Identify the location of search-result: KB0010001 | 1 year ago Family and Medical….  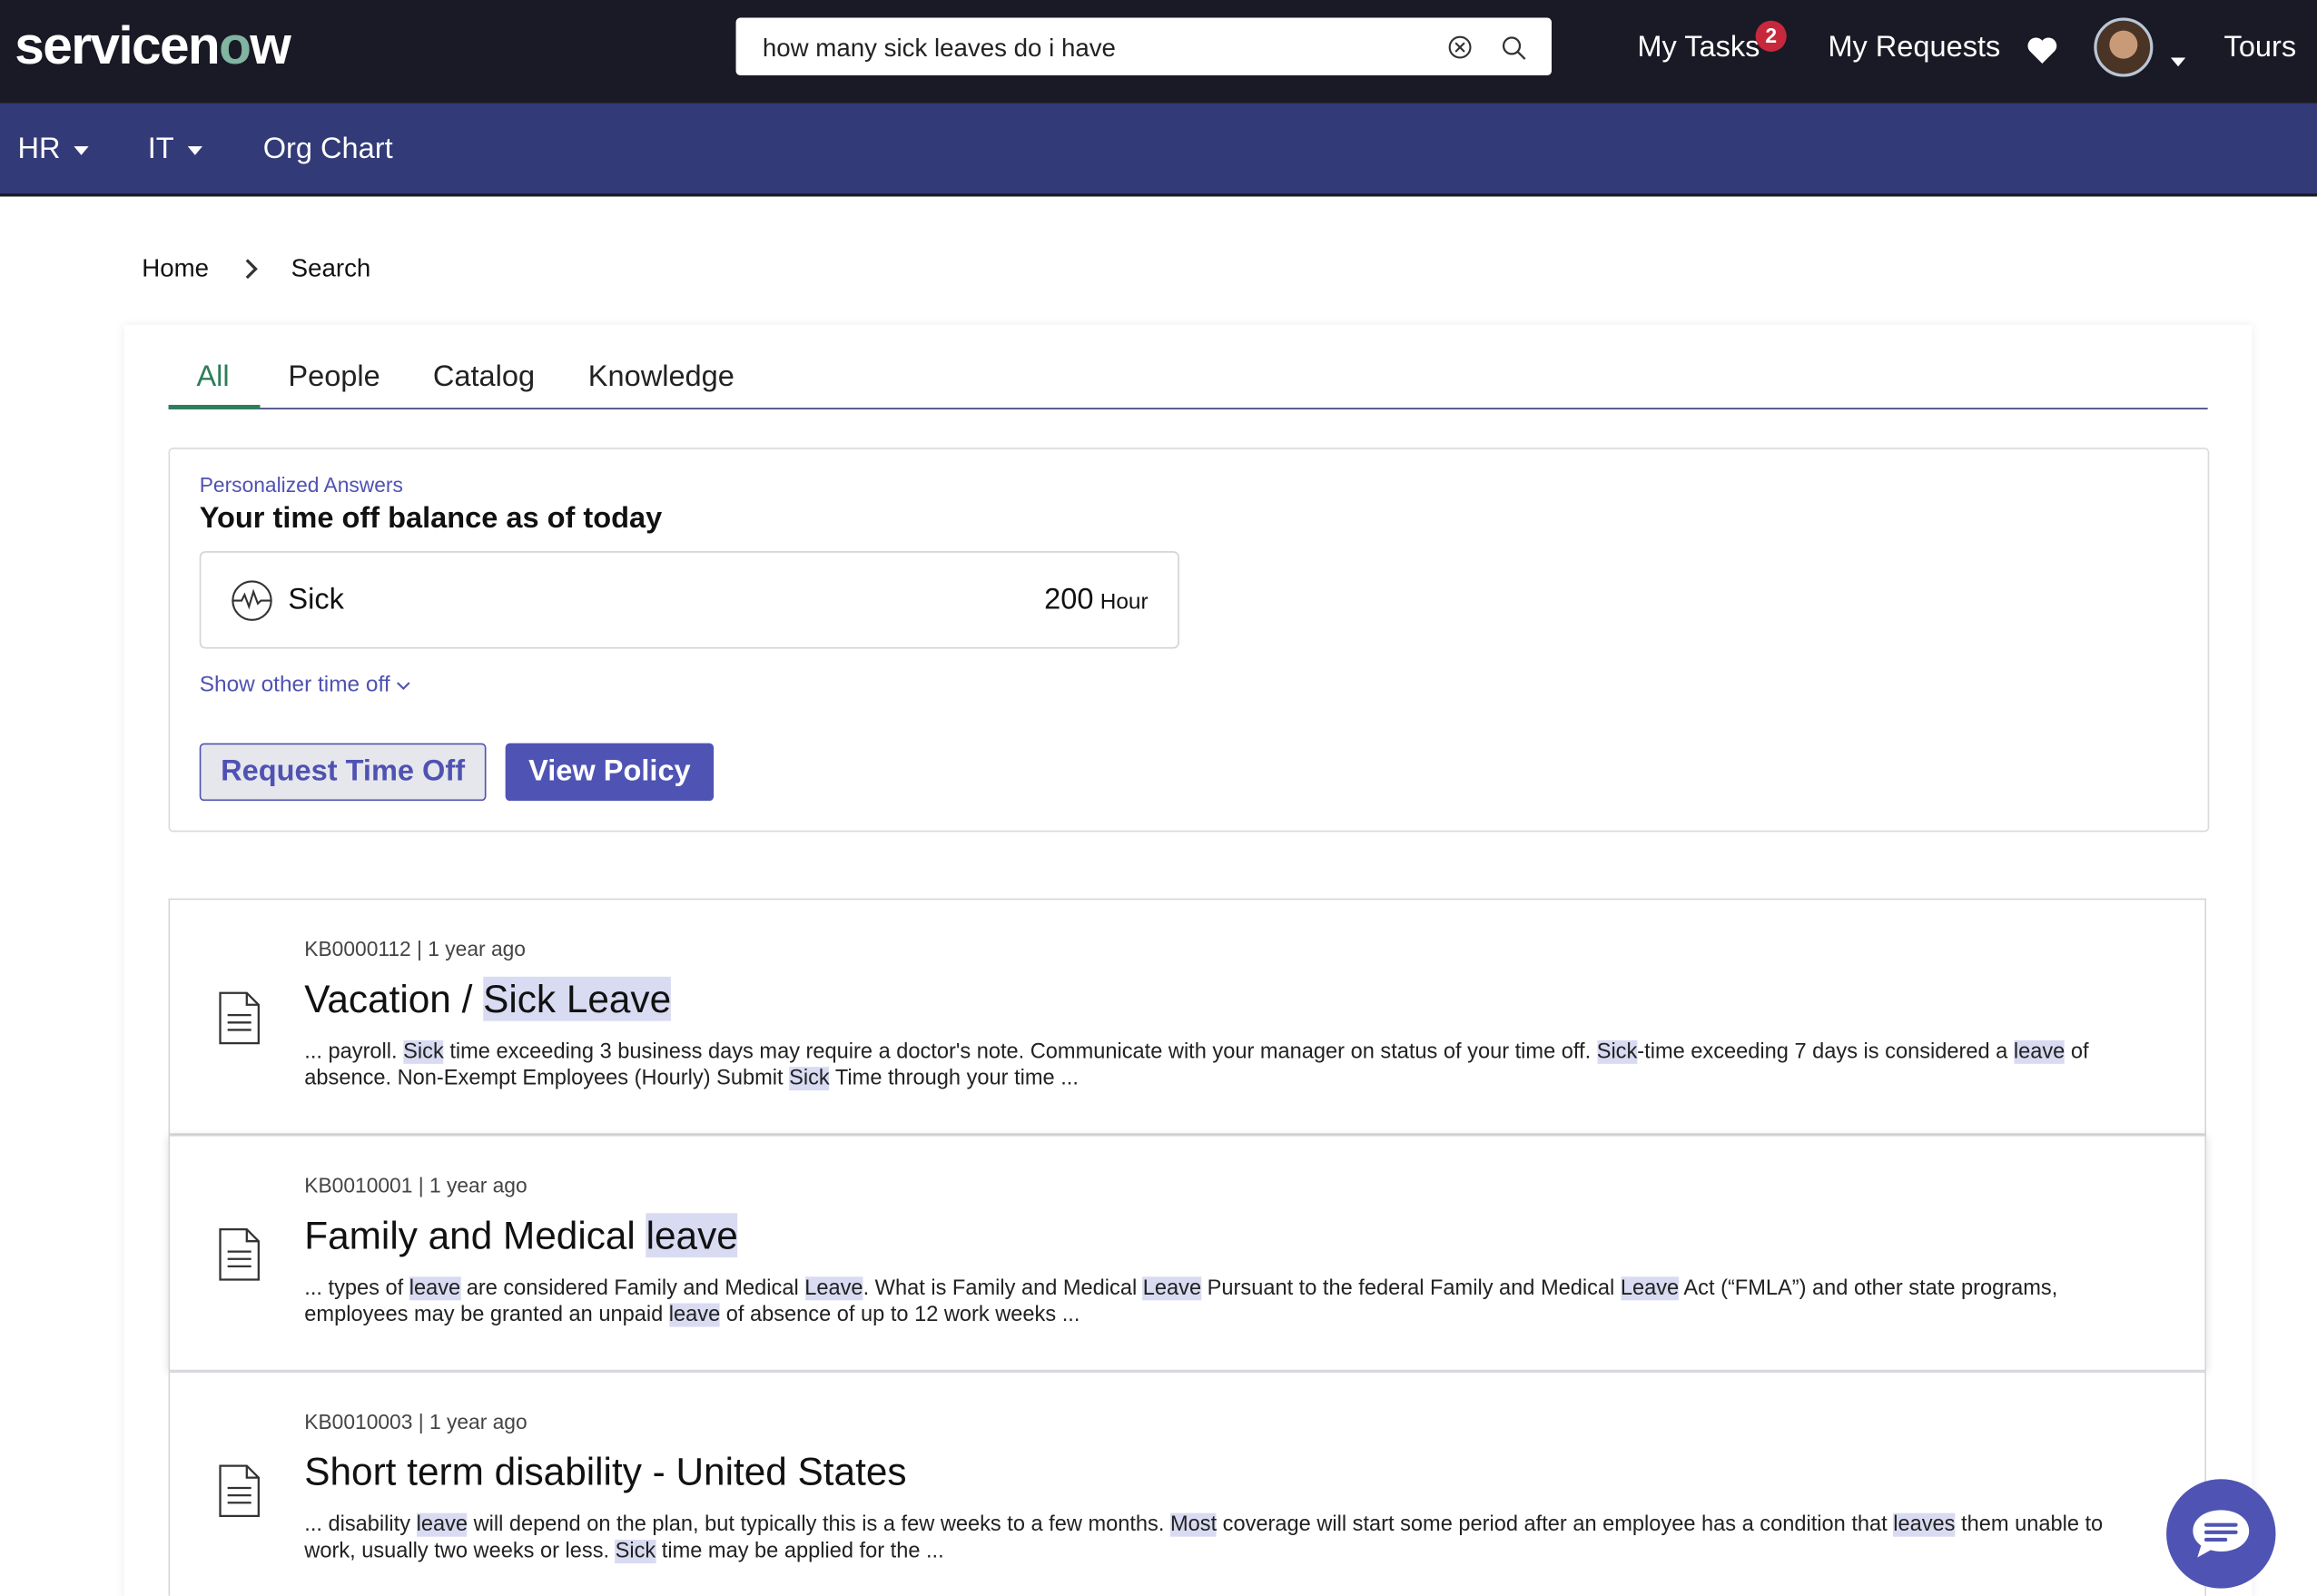
(1187, 1253).